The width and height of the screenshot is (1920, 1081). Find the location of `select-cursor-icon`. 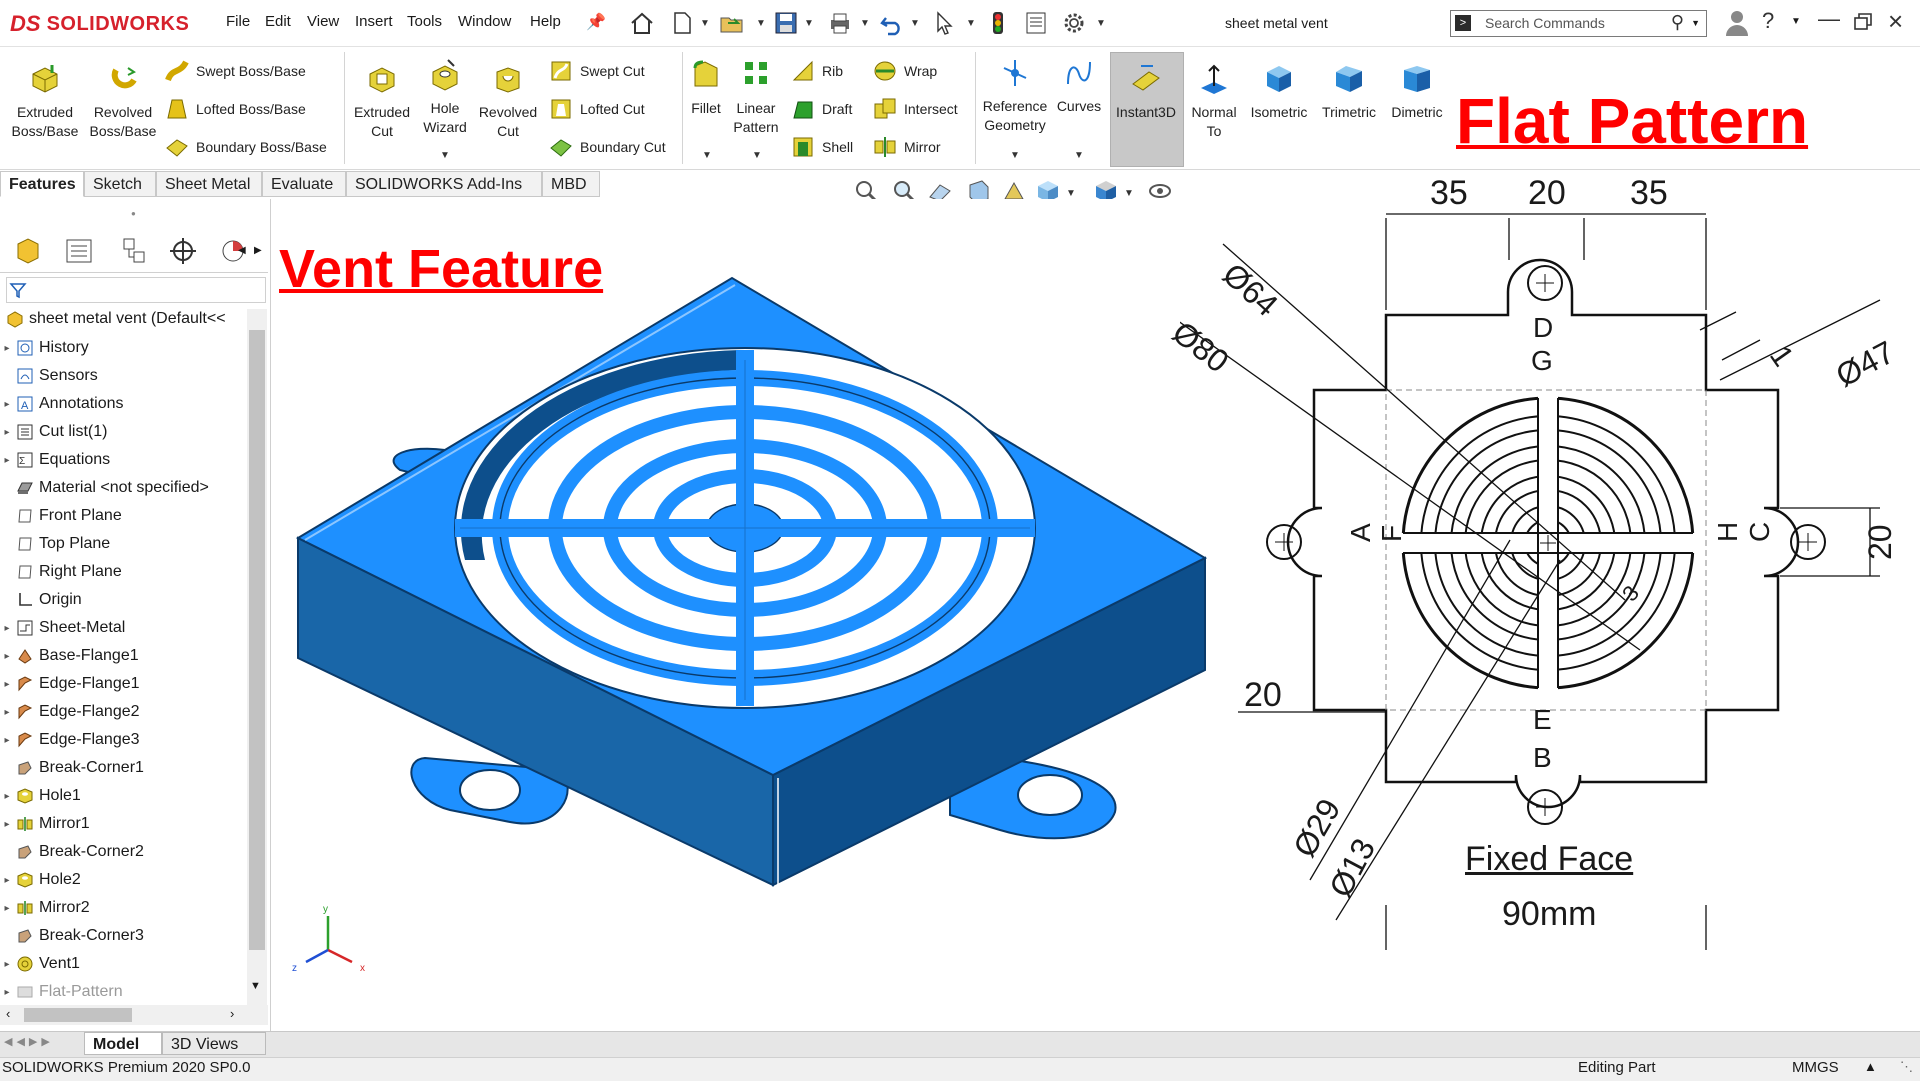

select-cursor-icon is located at coordinates (944, 23).